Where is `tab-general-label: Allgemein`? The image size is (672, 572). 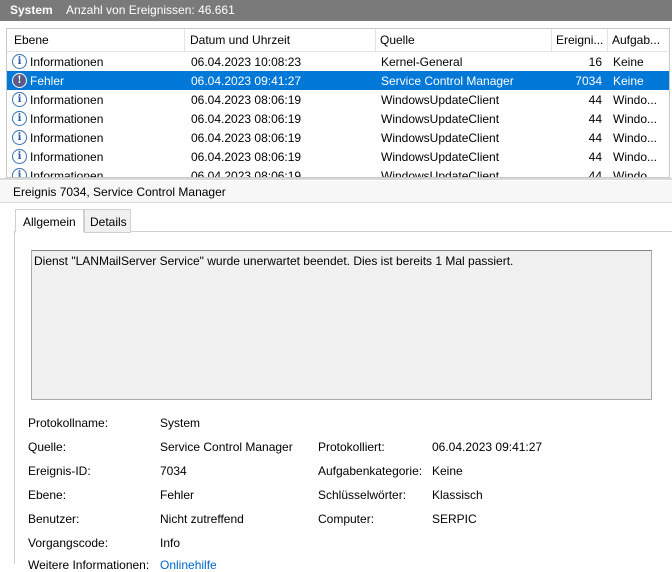
tab-general-label: Allgemein is located at coordinates (49, 222).